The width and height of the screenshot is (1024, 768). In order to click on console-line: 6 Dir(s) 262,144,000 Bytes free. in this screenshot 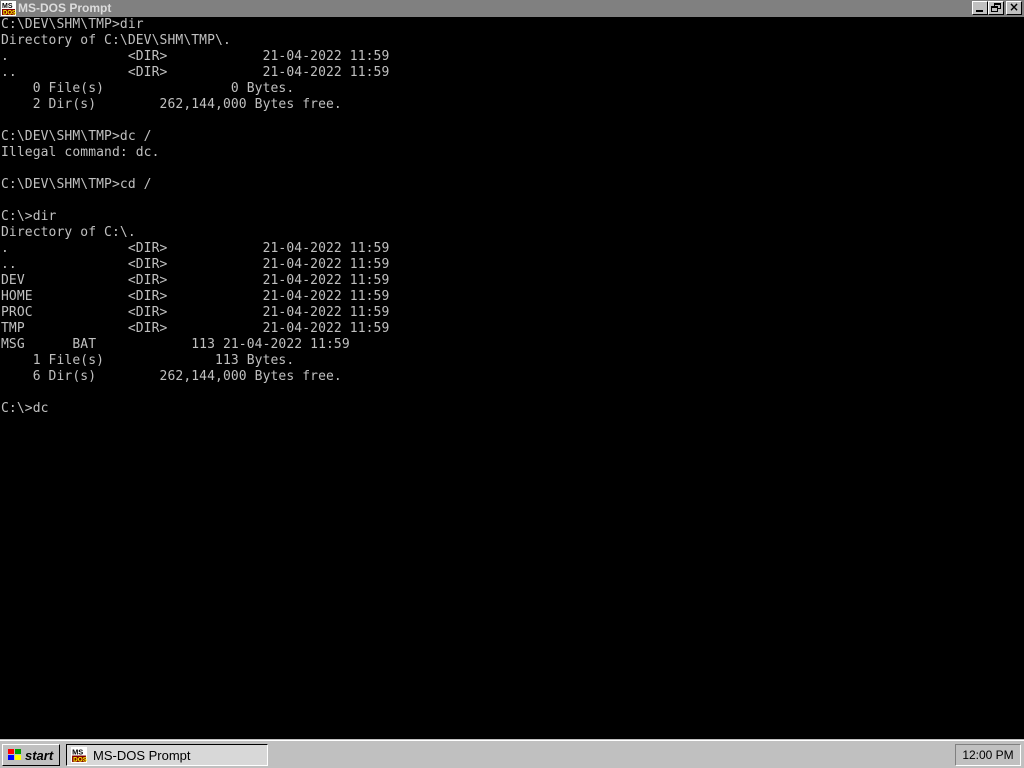, I will do `click(171, 376)`.